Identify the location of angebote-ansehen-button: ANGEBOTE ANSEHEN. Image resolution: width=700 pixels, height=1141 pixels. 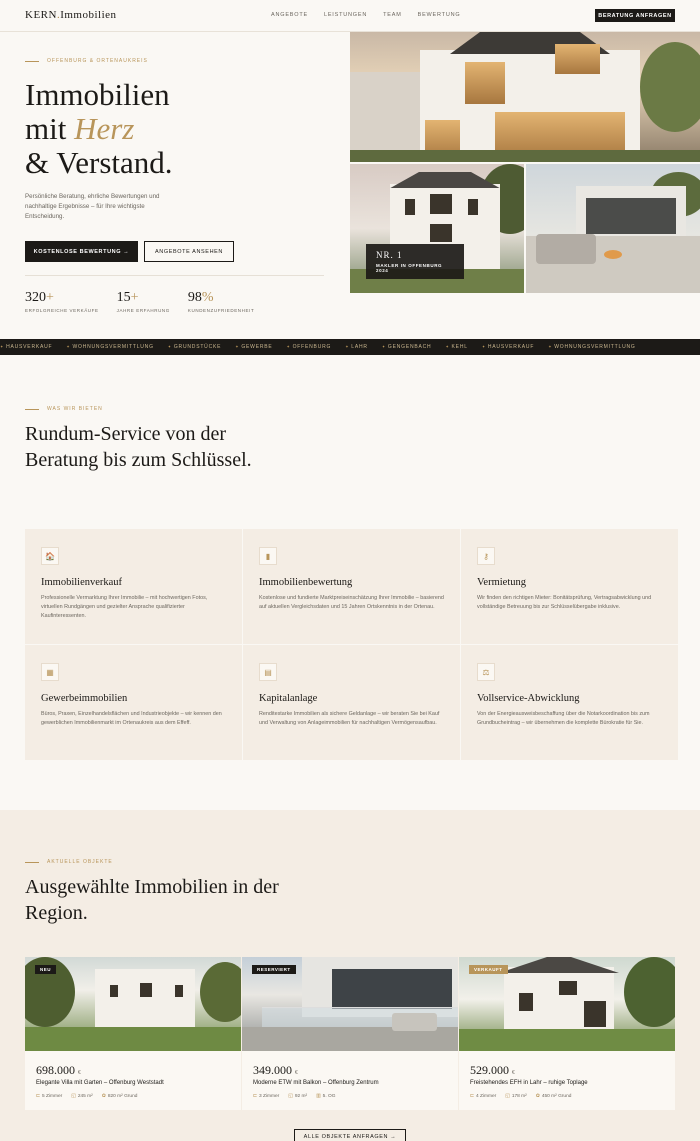
(189, 251).